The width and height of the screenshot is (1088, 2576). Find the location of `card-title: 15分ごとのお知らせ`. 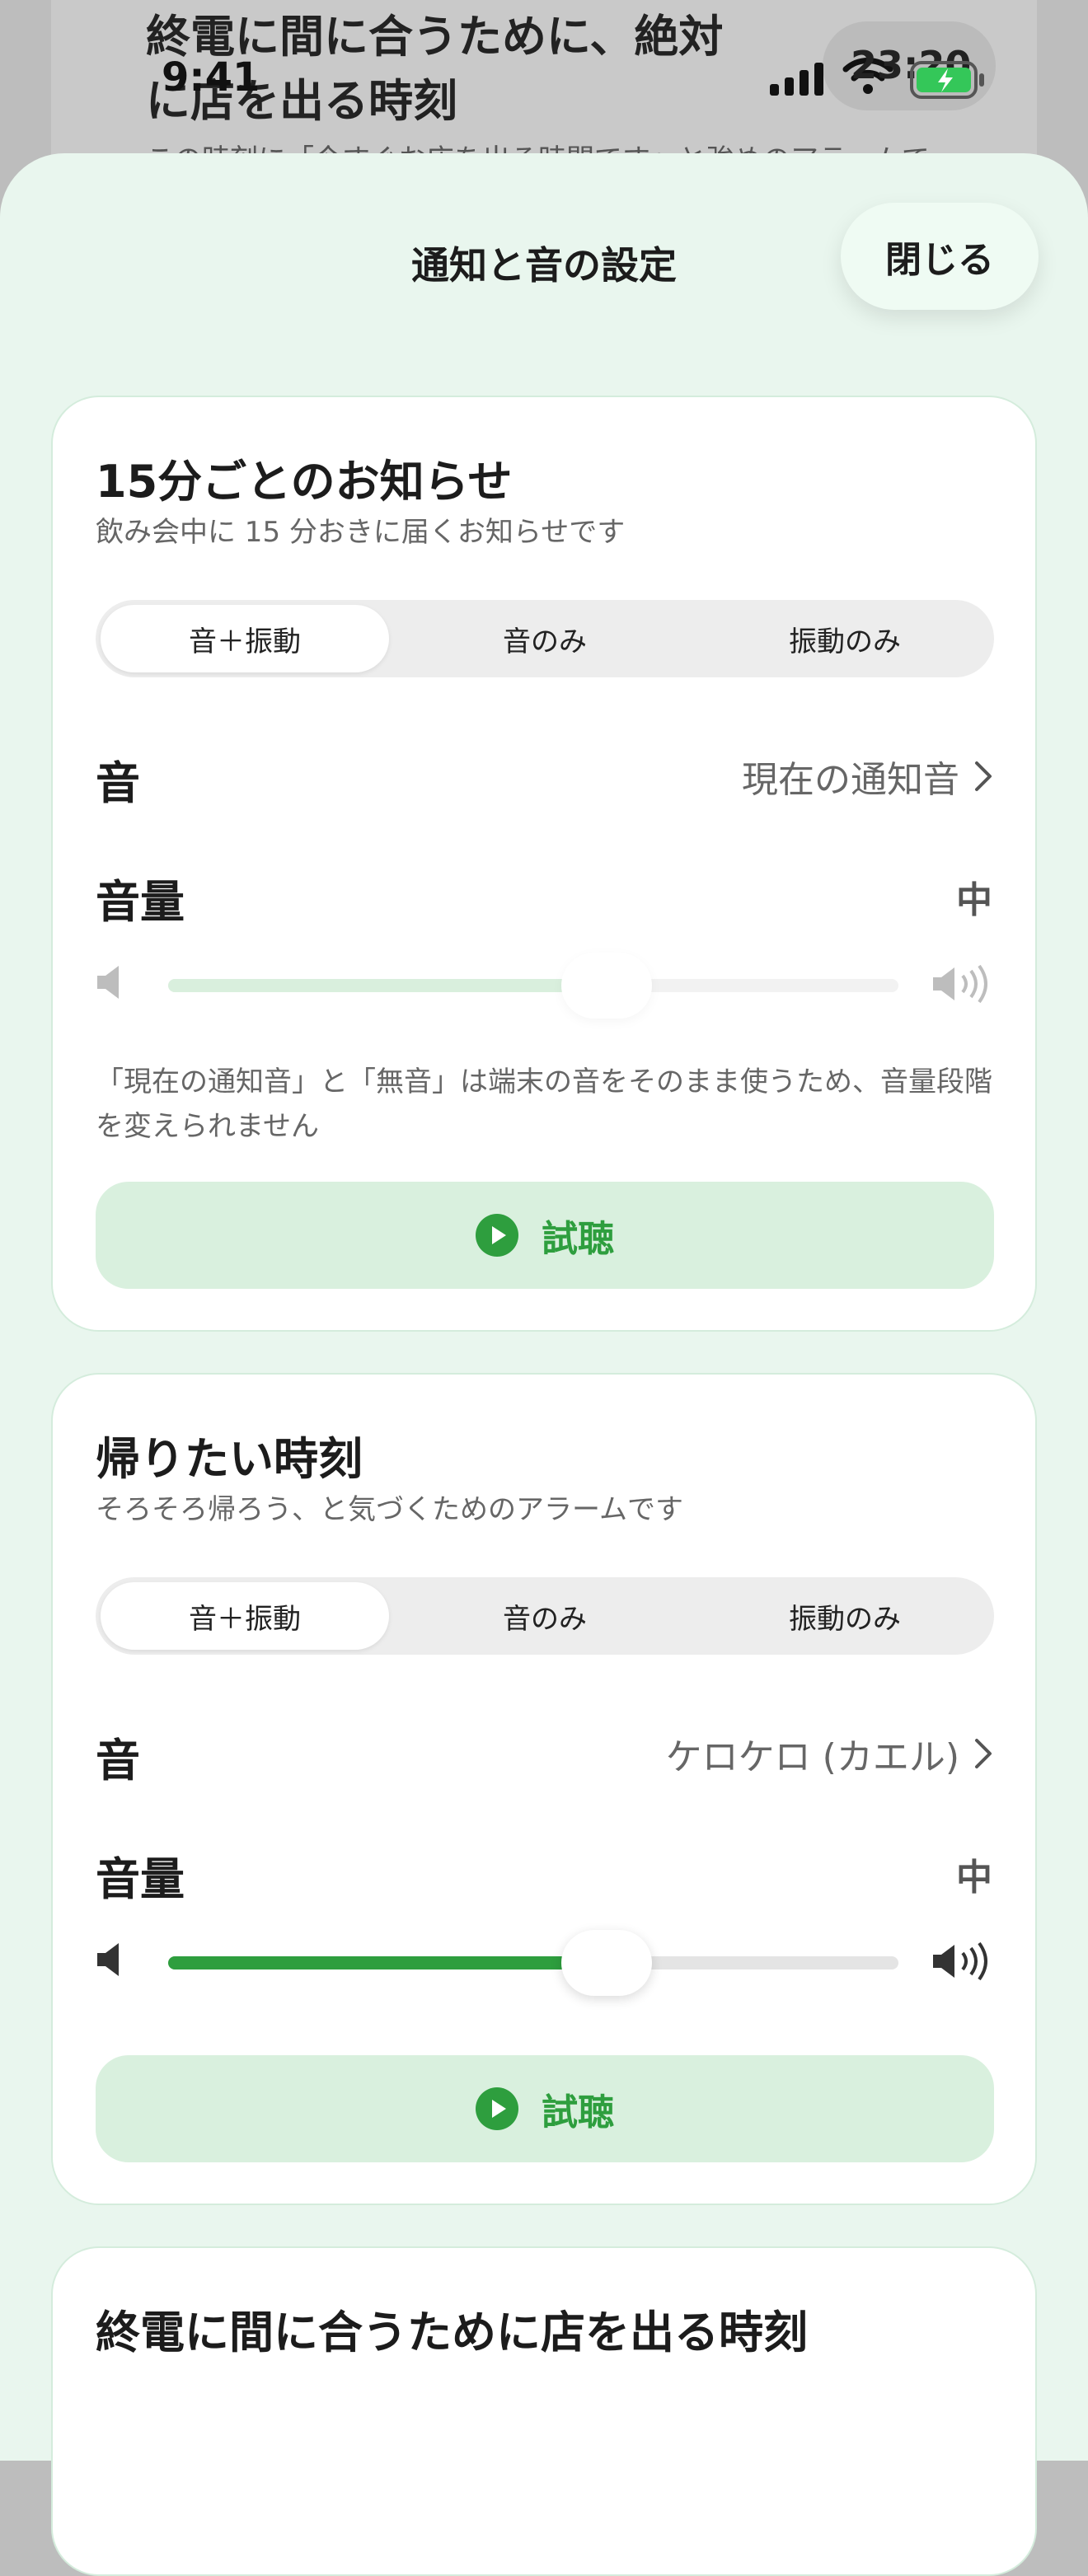

card-title: 15分ごとのお知らせ is located at coordinates (304, 482).